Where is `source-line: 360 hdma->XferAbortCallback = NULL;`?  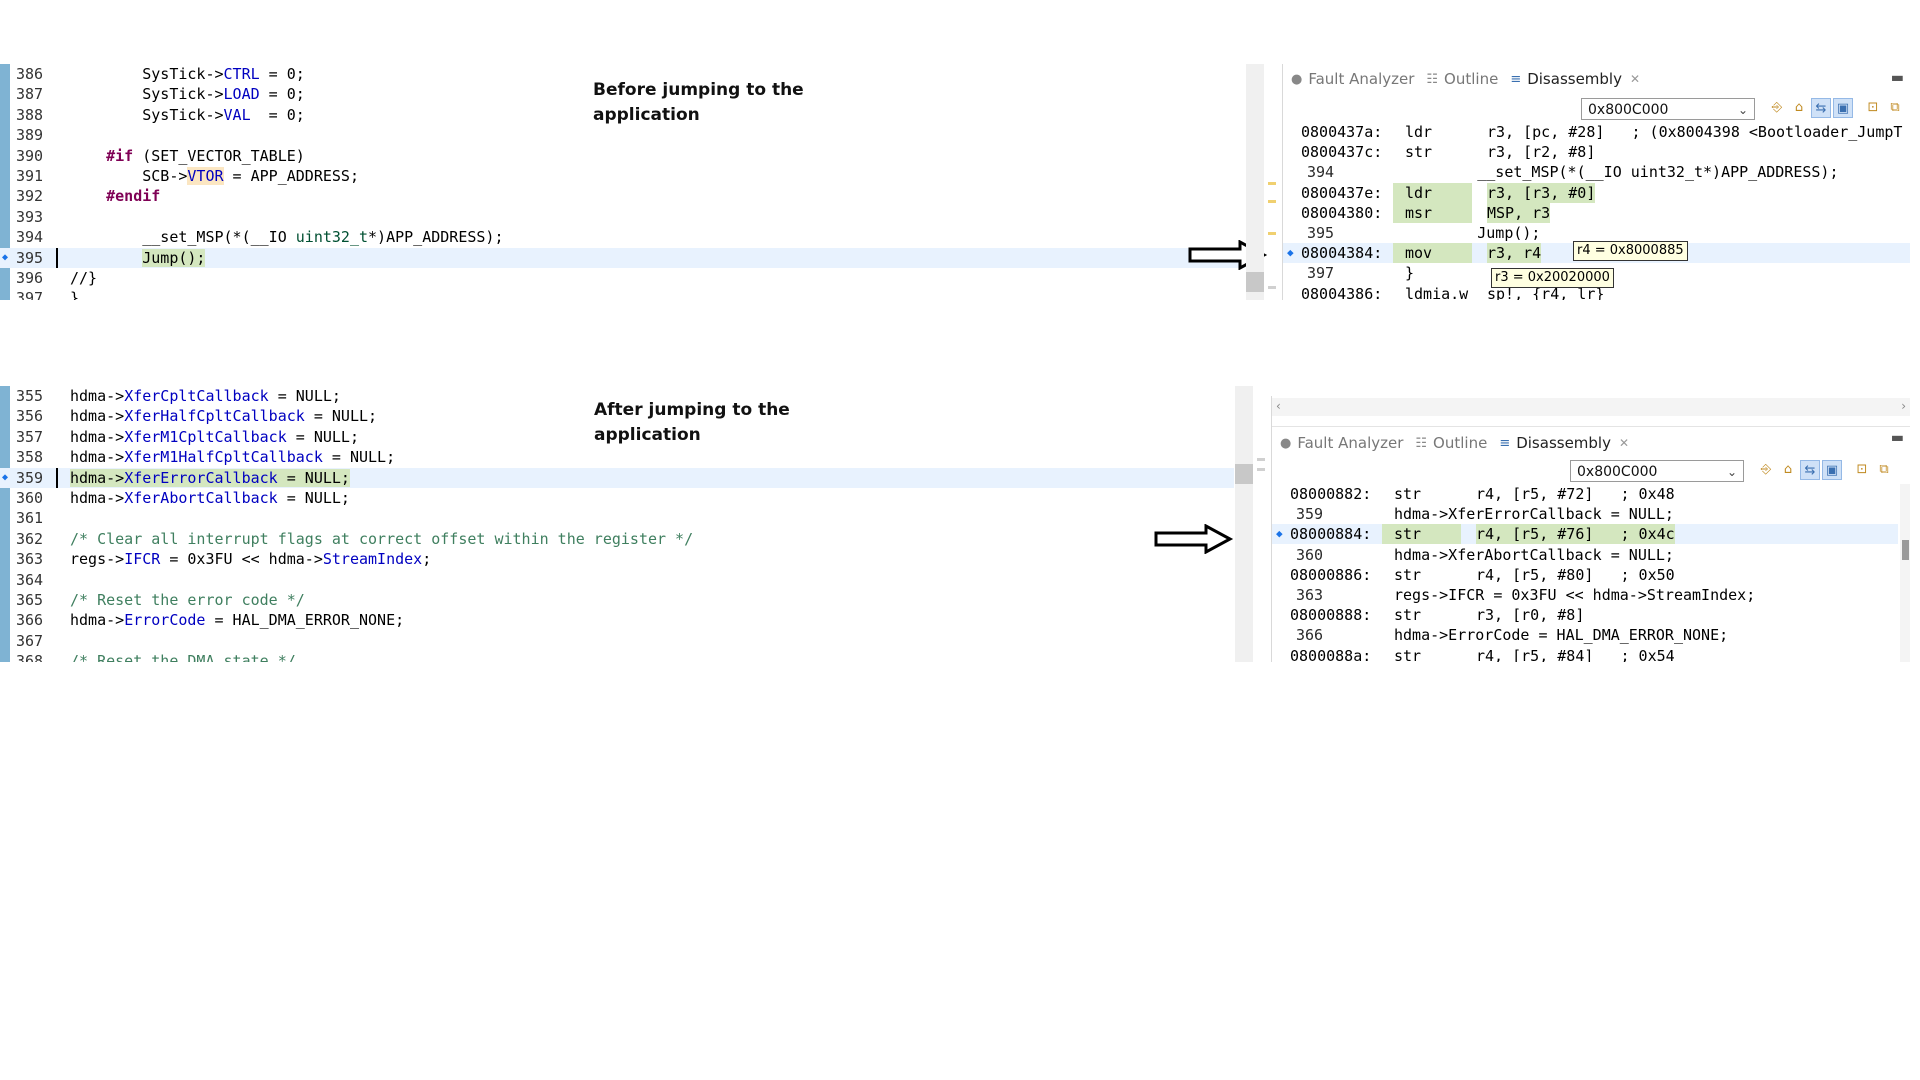
source-line: 360 hdma->XferAbortCallback = NULL; is located at coordinates (1585, 555).